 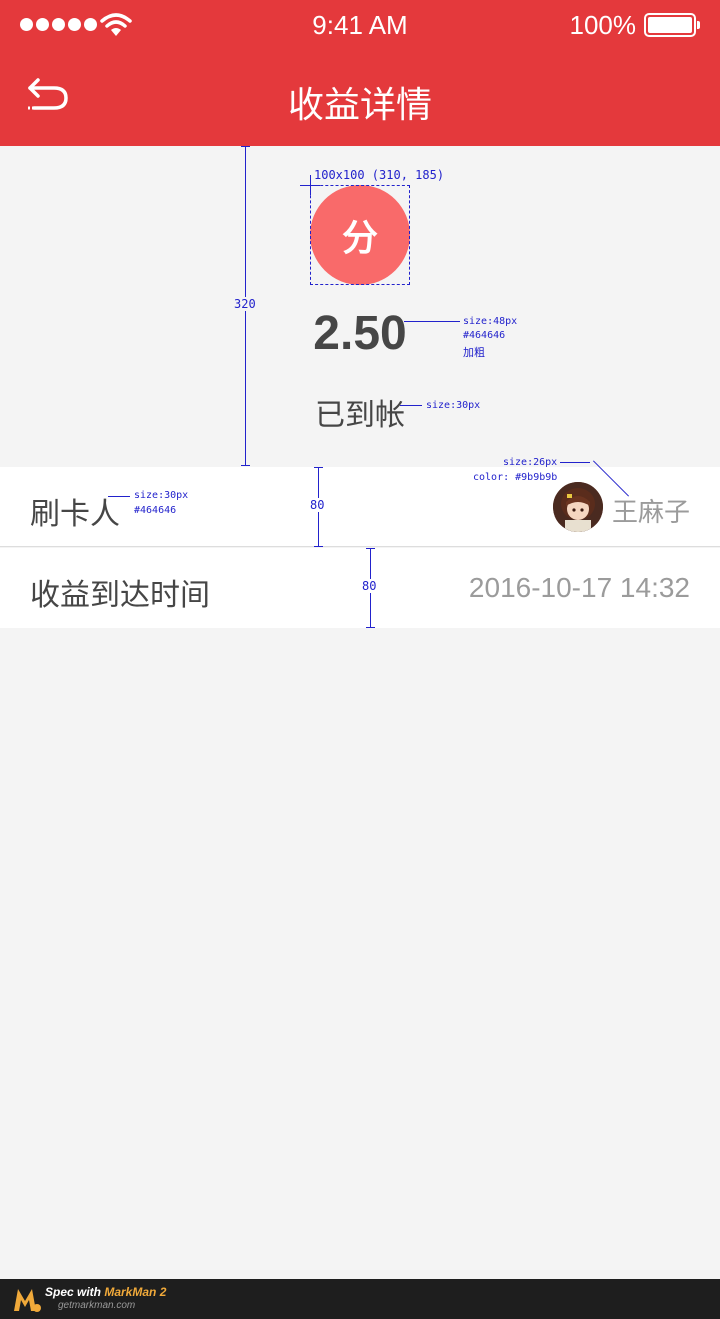 I want to click on status-bar: 9:41 AM 100%, so click(x=360, y=25).